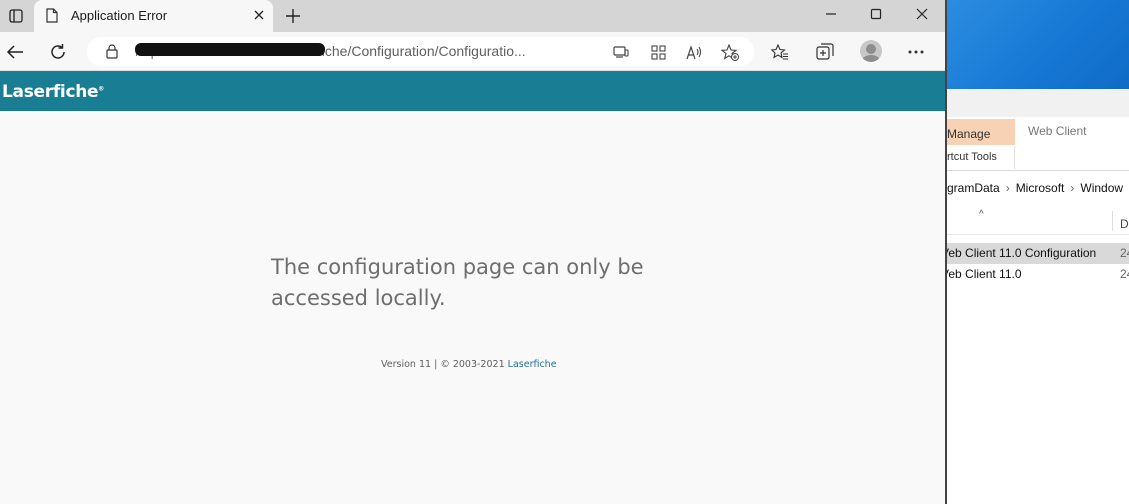  I want to click on add-favorite-icon, so click(730, 52).